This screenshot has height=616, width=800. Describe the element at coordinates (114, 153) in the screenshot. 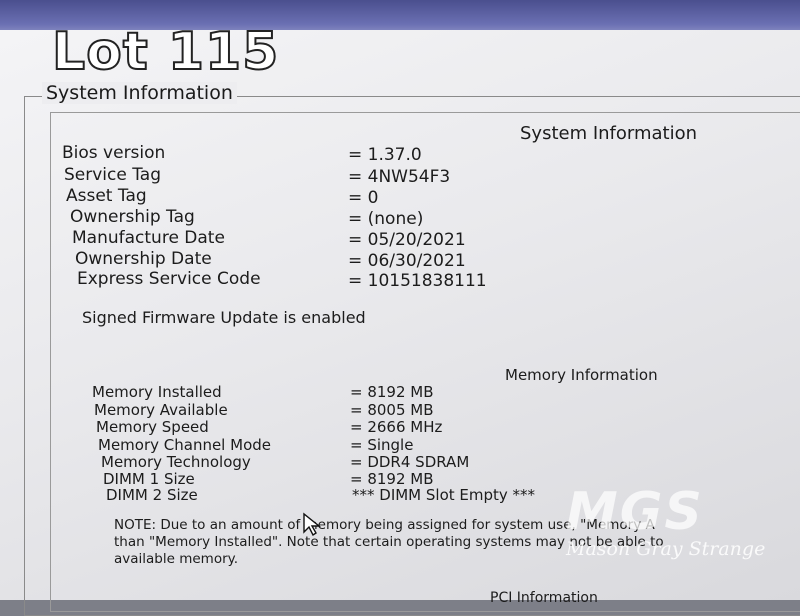

I see `bios-version-label: Bios version` at that location.